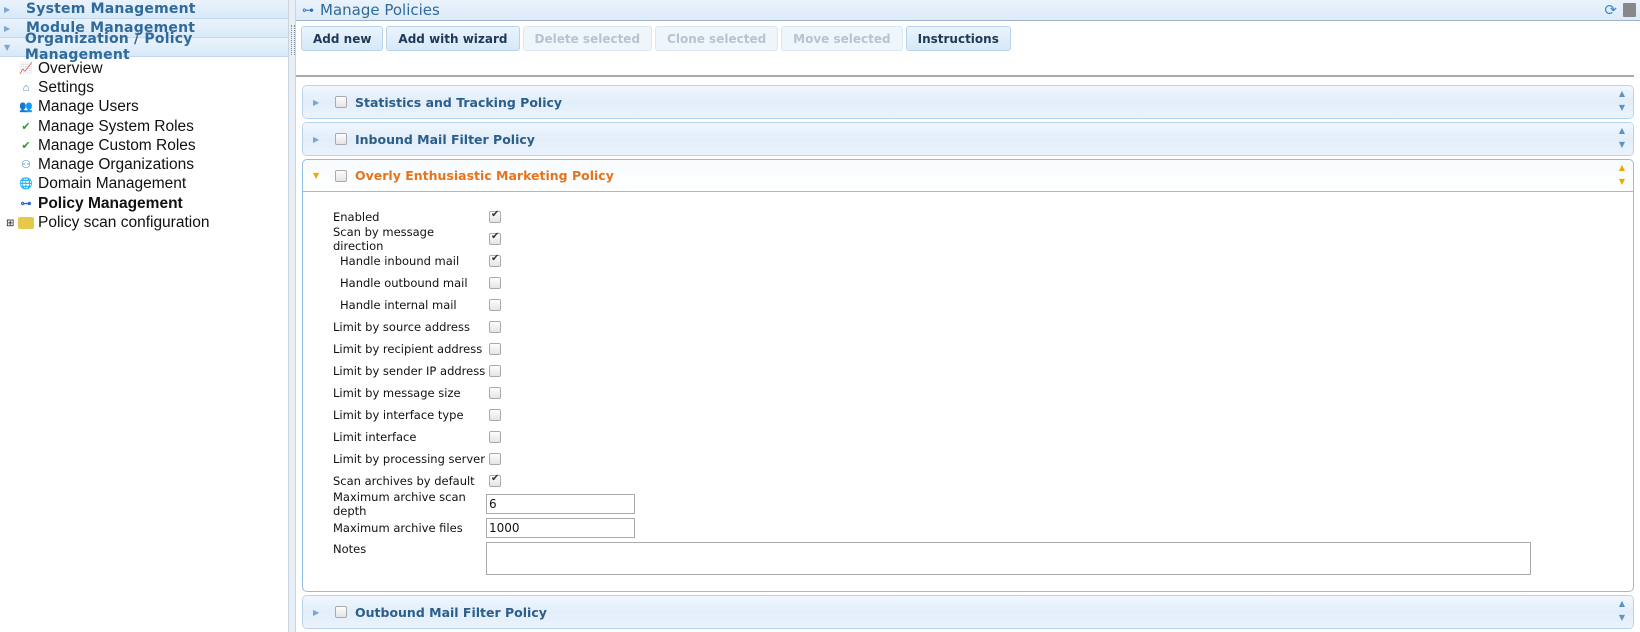 The image size is (1640, 632). I want to click on folder-icon, so click(26, 223).